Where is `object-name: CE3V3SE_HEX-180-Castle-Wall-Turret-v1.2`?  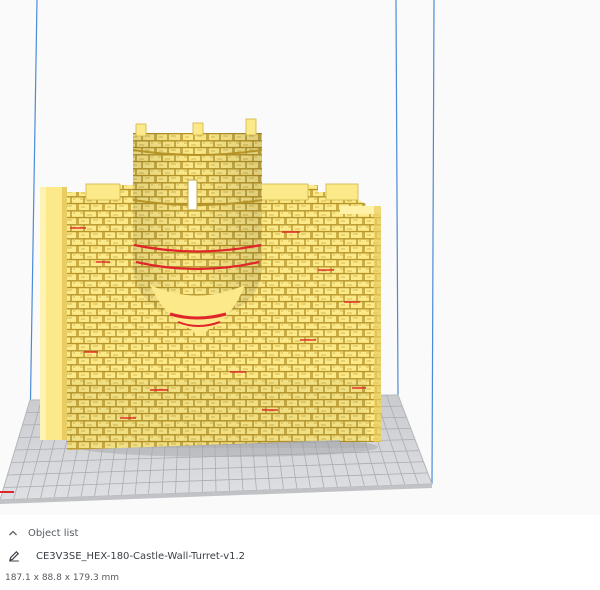 object-name: CE3V3SE_HEX-180-Castle-Wall-Turret-v1.2 is located at coordinates (140, 556).